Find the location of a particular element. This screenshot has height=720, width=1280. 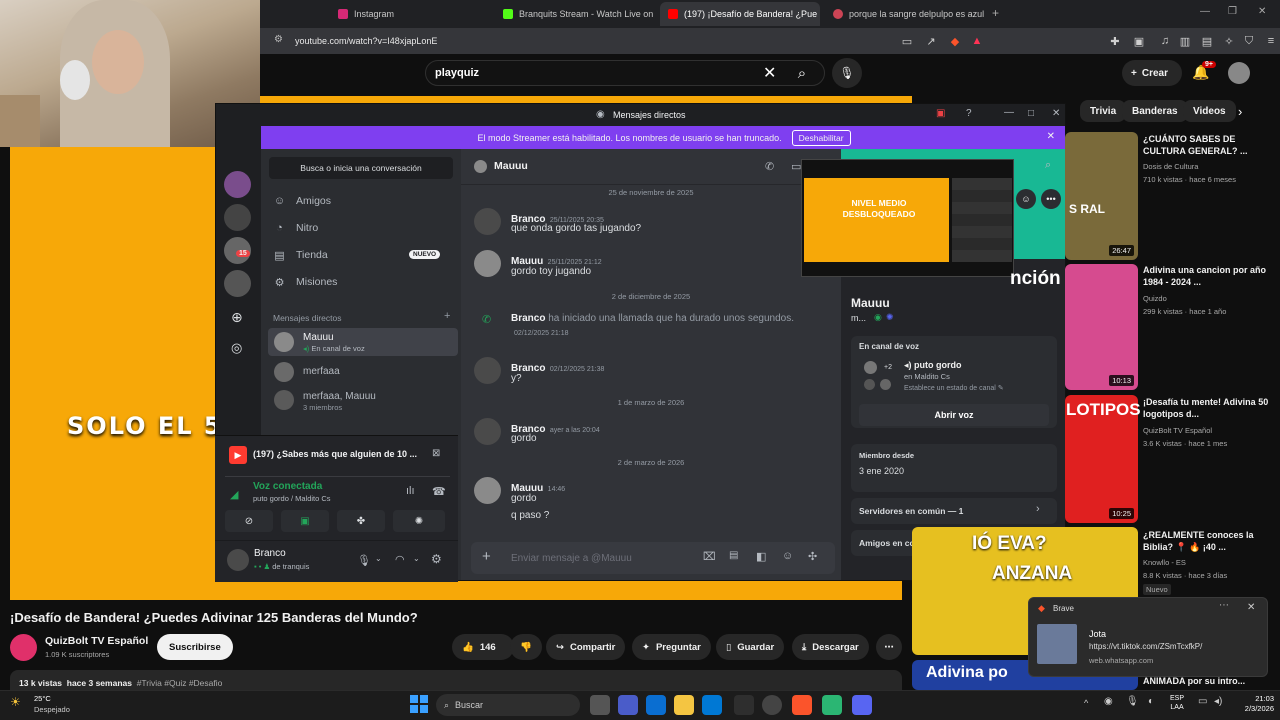

channel-name: QuizBolt TV Español is located at coordinates (96, 641).